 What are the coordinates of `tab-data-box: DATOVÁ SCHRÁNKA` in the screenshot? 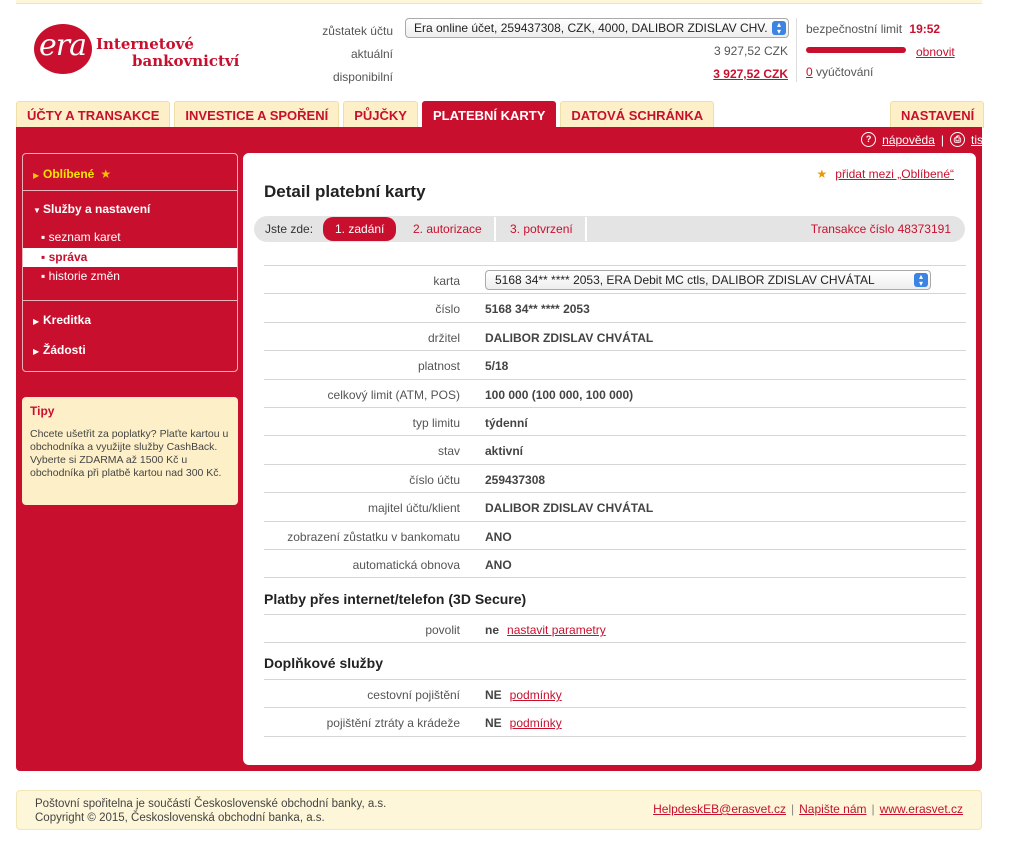 It's located at (637, 114).